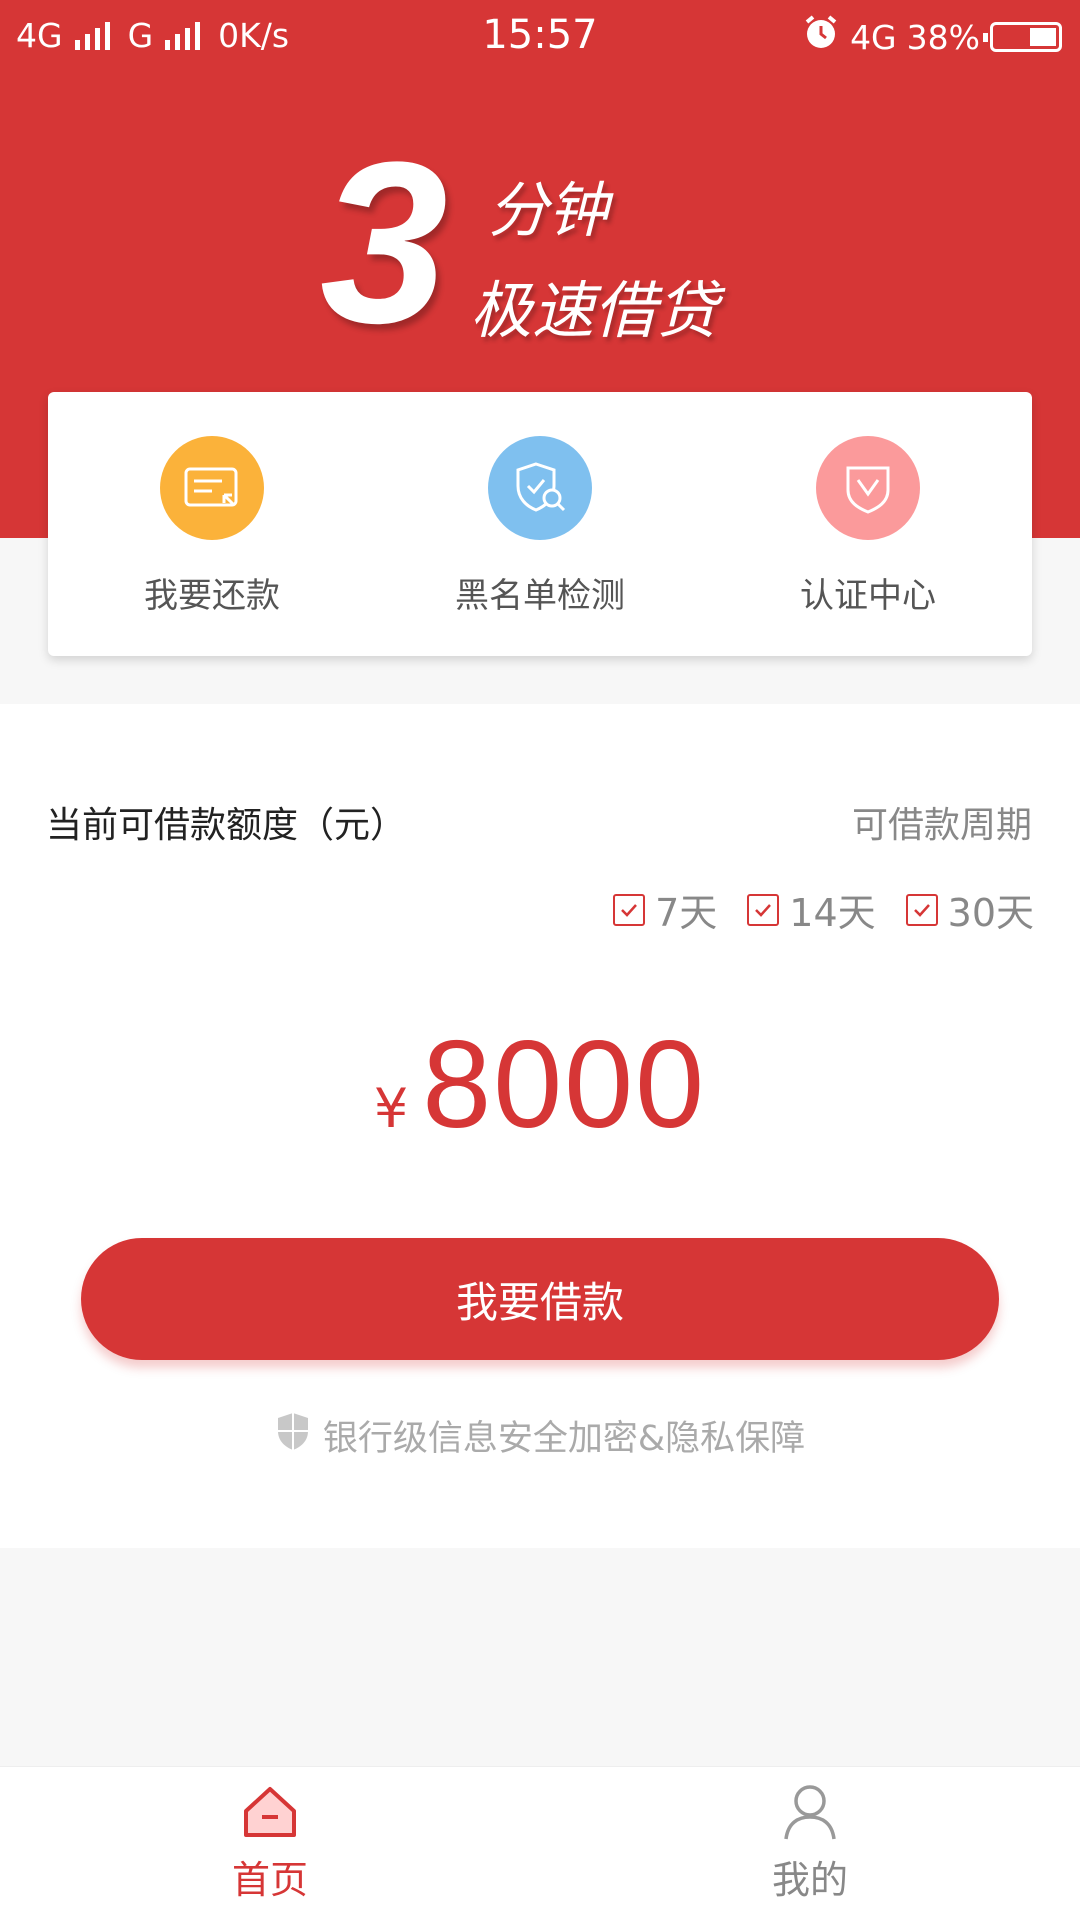 Image resolution: width=1080 pixels, height=1920 pixels. What do you see at coordinates (990, 913) in the screenshot?
I see `period-label: 30天` at bounding box center [990, 913].